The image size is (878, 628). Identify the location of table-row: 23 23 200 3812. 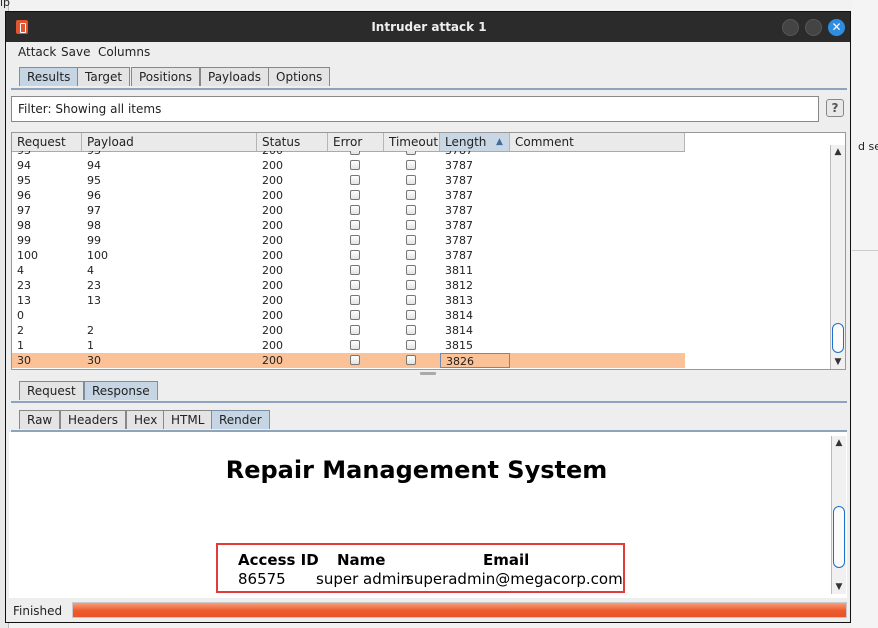
(348, 285).